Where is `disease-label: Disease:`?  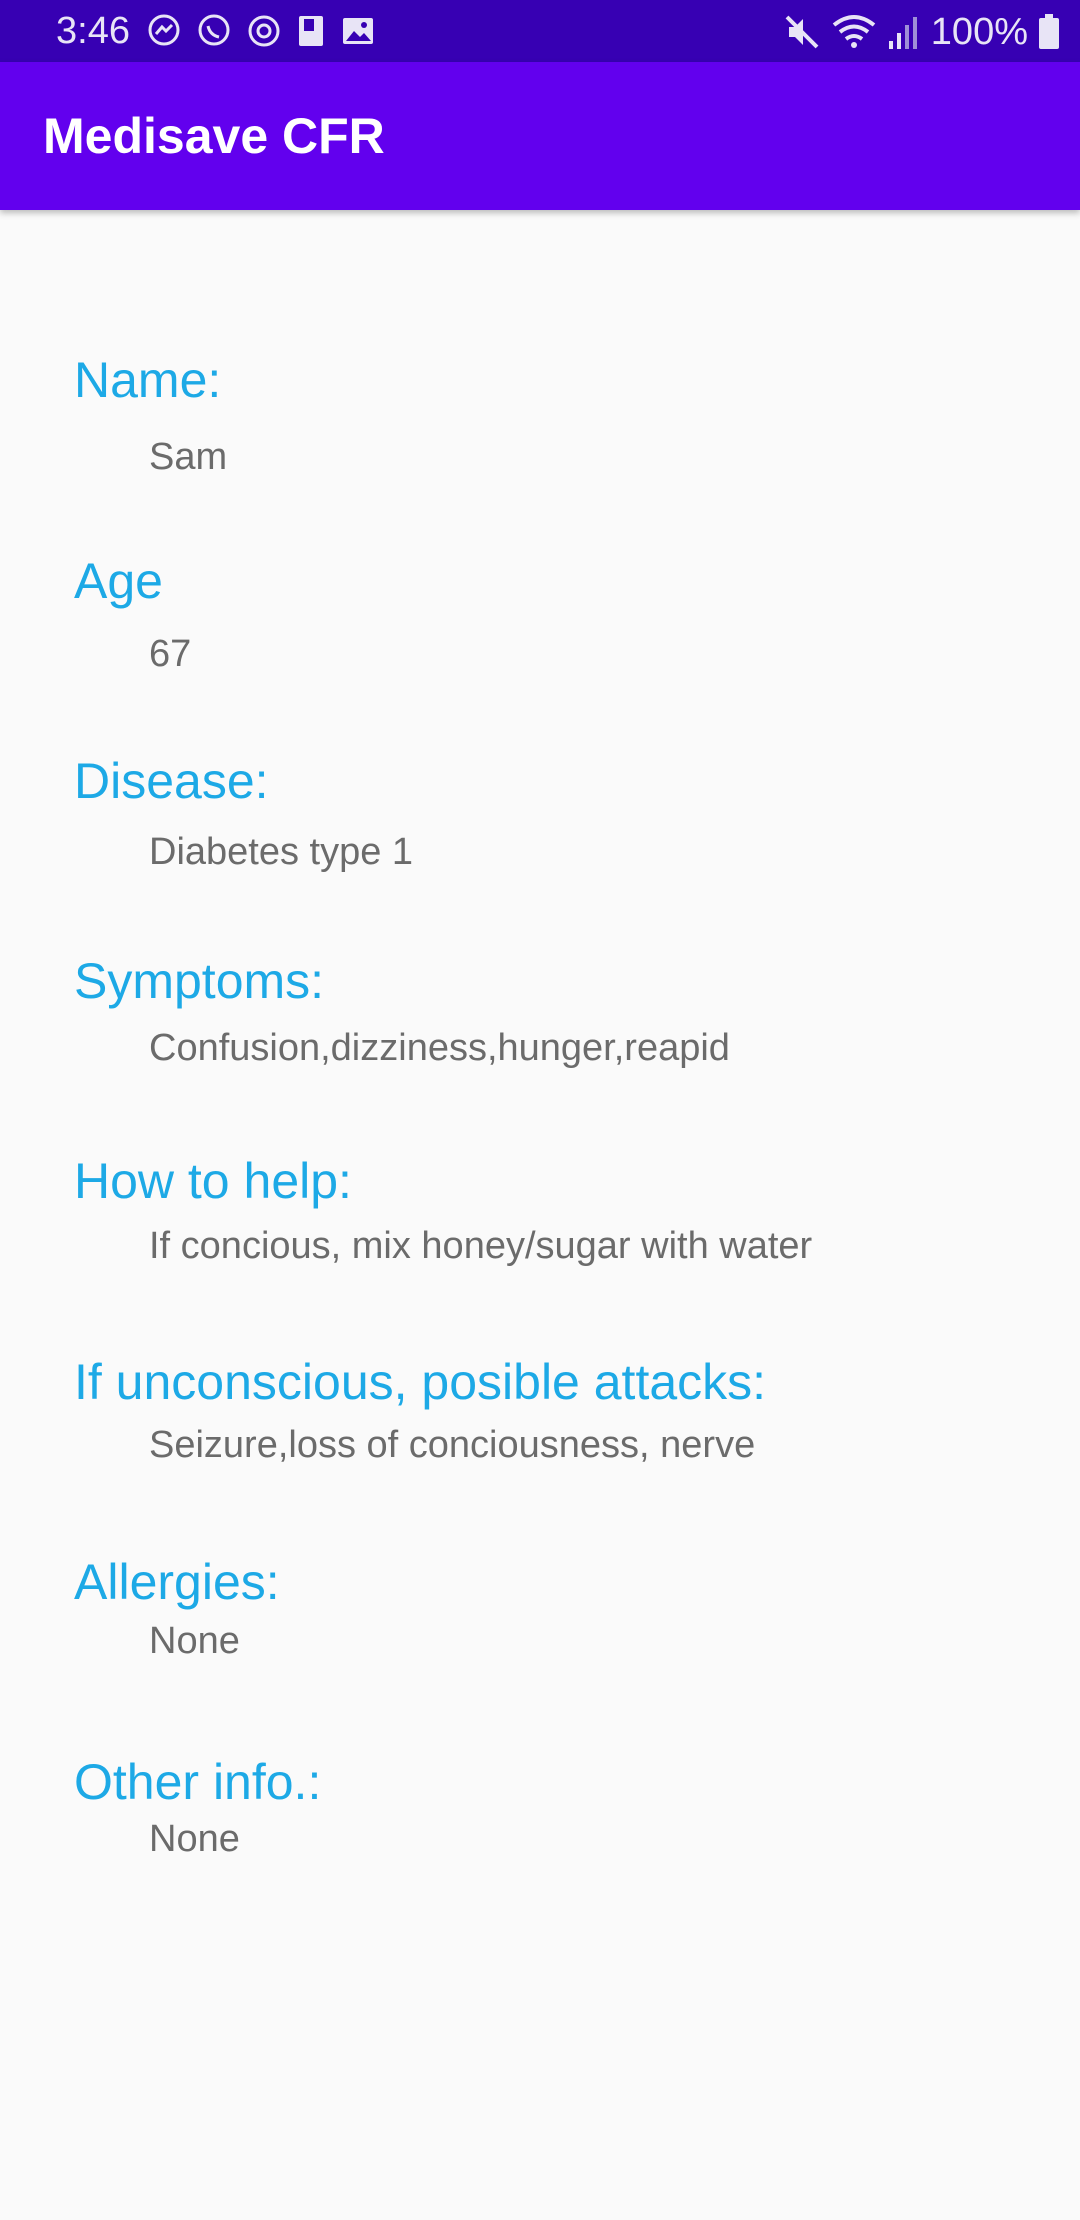 disease-label: Disease: is located at coordinates (171, 781).